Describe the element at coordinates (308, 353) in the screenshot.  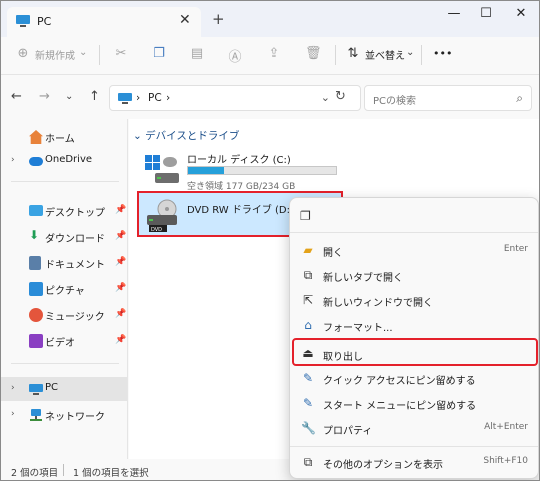
I see `eject-icon: ⏏` at that location.